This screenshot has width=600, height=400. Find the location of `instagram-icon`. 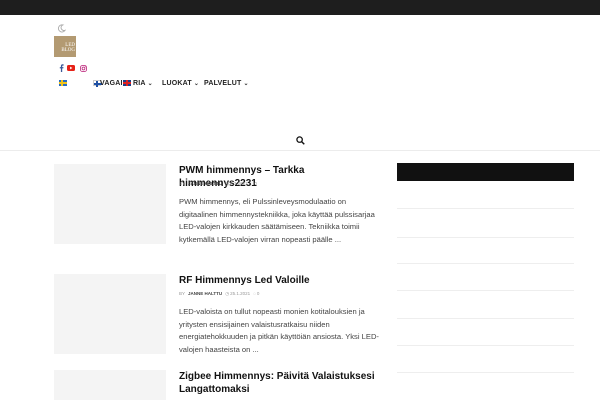

instagram-icon is located at coordinates (83, 68).